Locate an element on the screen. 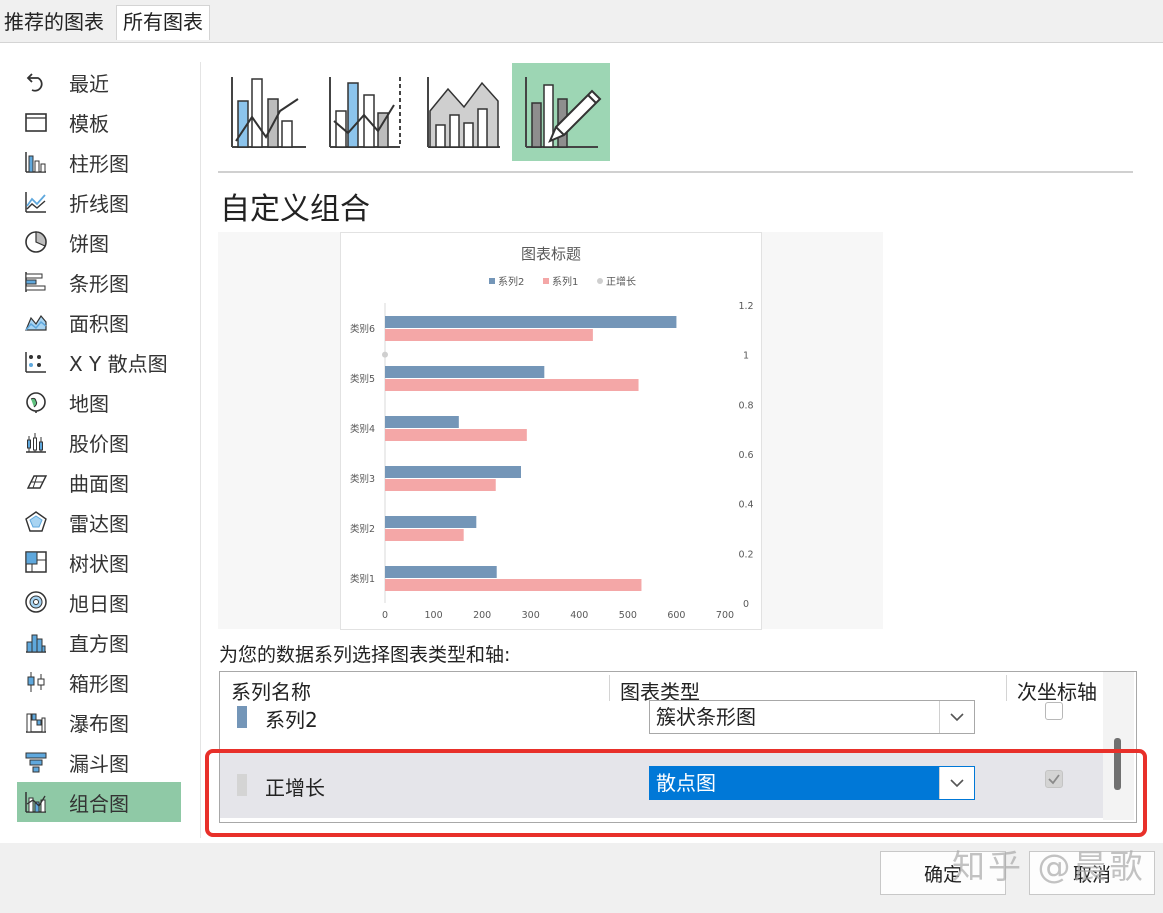 This screenshot has width=1163, height=913. sidebar-item-stock-chart: 股价图 is located at coordinates (99, 442).